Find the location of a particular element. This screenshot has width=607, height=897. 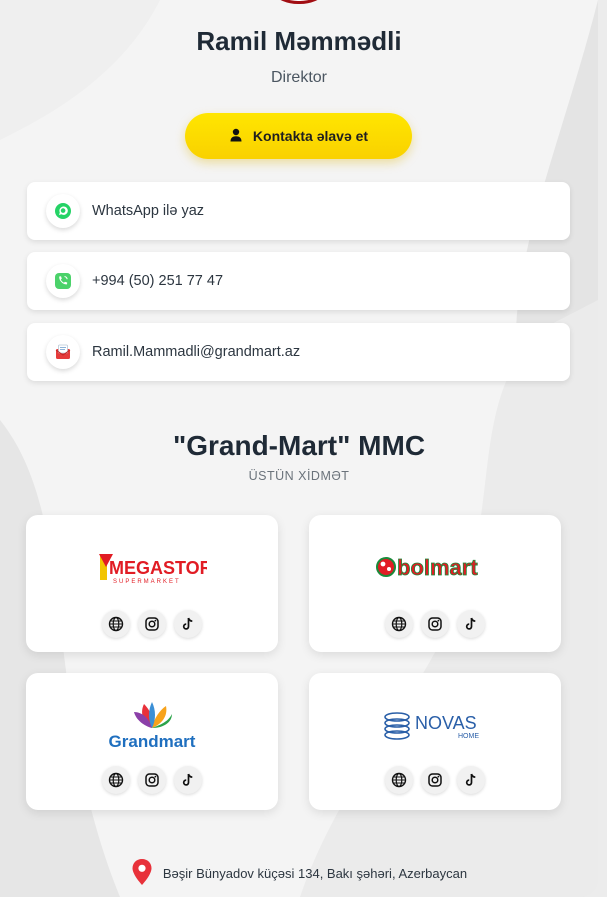

megastore-logo-subtext: SUPERMARKET is located at coordinates (147, 582).